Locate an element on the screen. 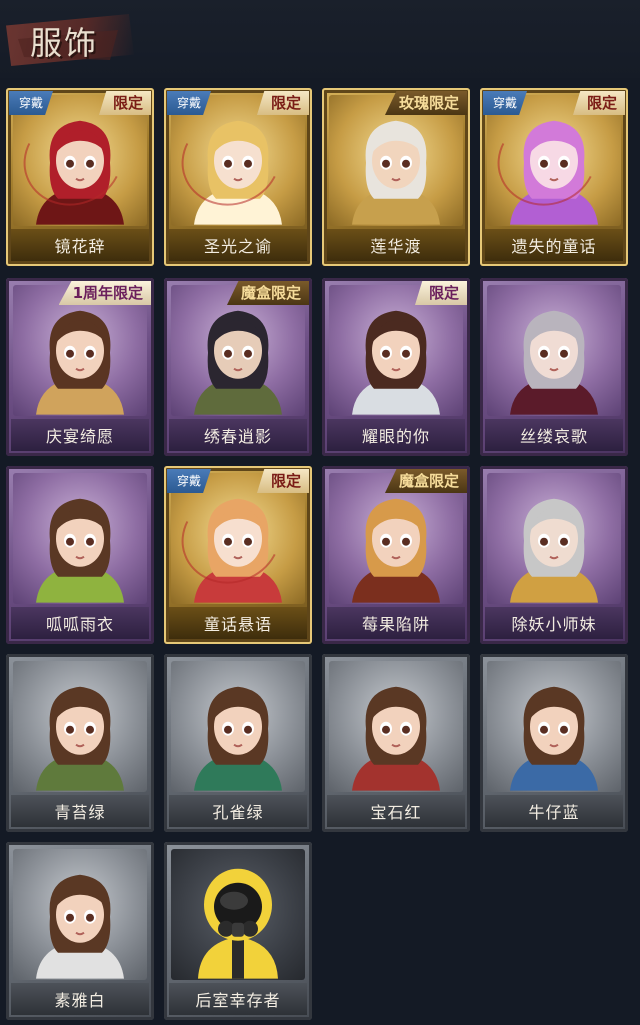  costume-card: 孔雀绿 is located at coordinates (238, 743).